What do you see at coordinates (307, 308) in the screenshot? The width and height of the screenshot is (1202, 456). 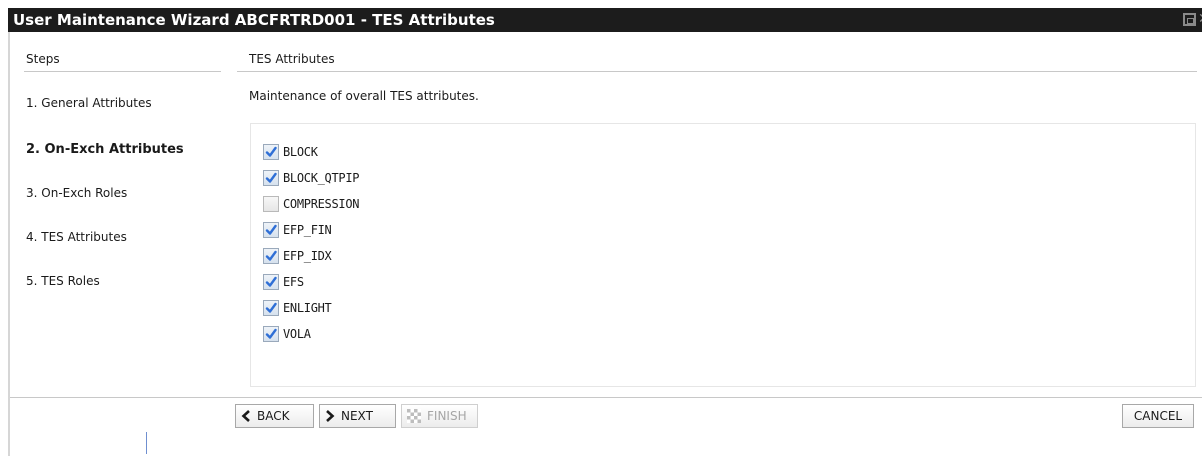 I see `checkbox-label: ENLIGHT` at bounding box center [307, 308].